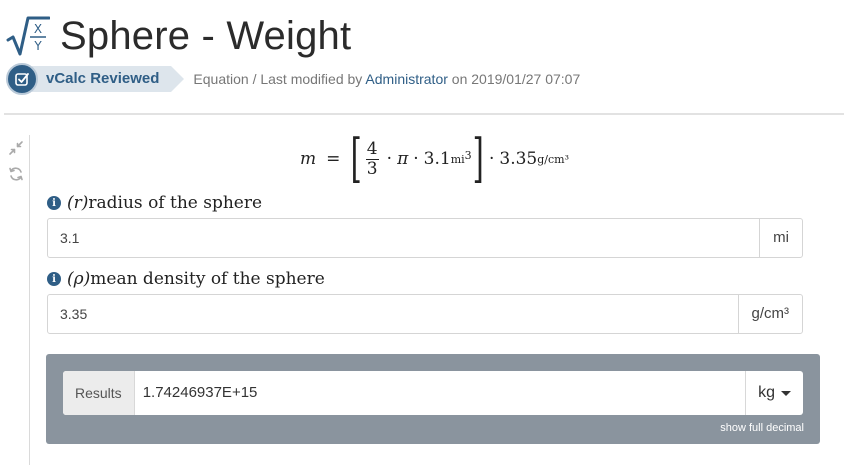  What do you see at coordinates (372, 148) in the screenshot?
I see `fraction-numerator: 4` at bounding box center [372, 148].